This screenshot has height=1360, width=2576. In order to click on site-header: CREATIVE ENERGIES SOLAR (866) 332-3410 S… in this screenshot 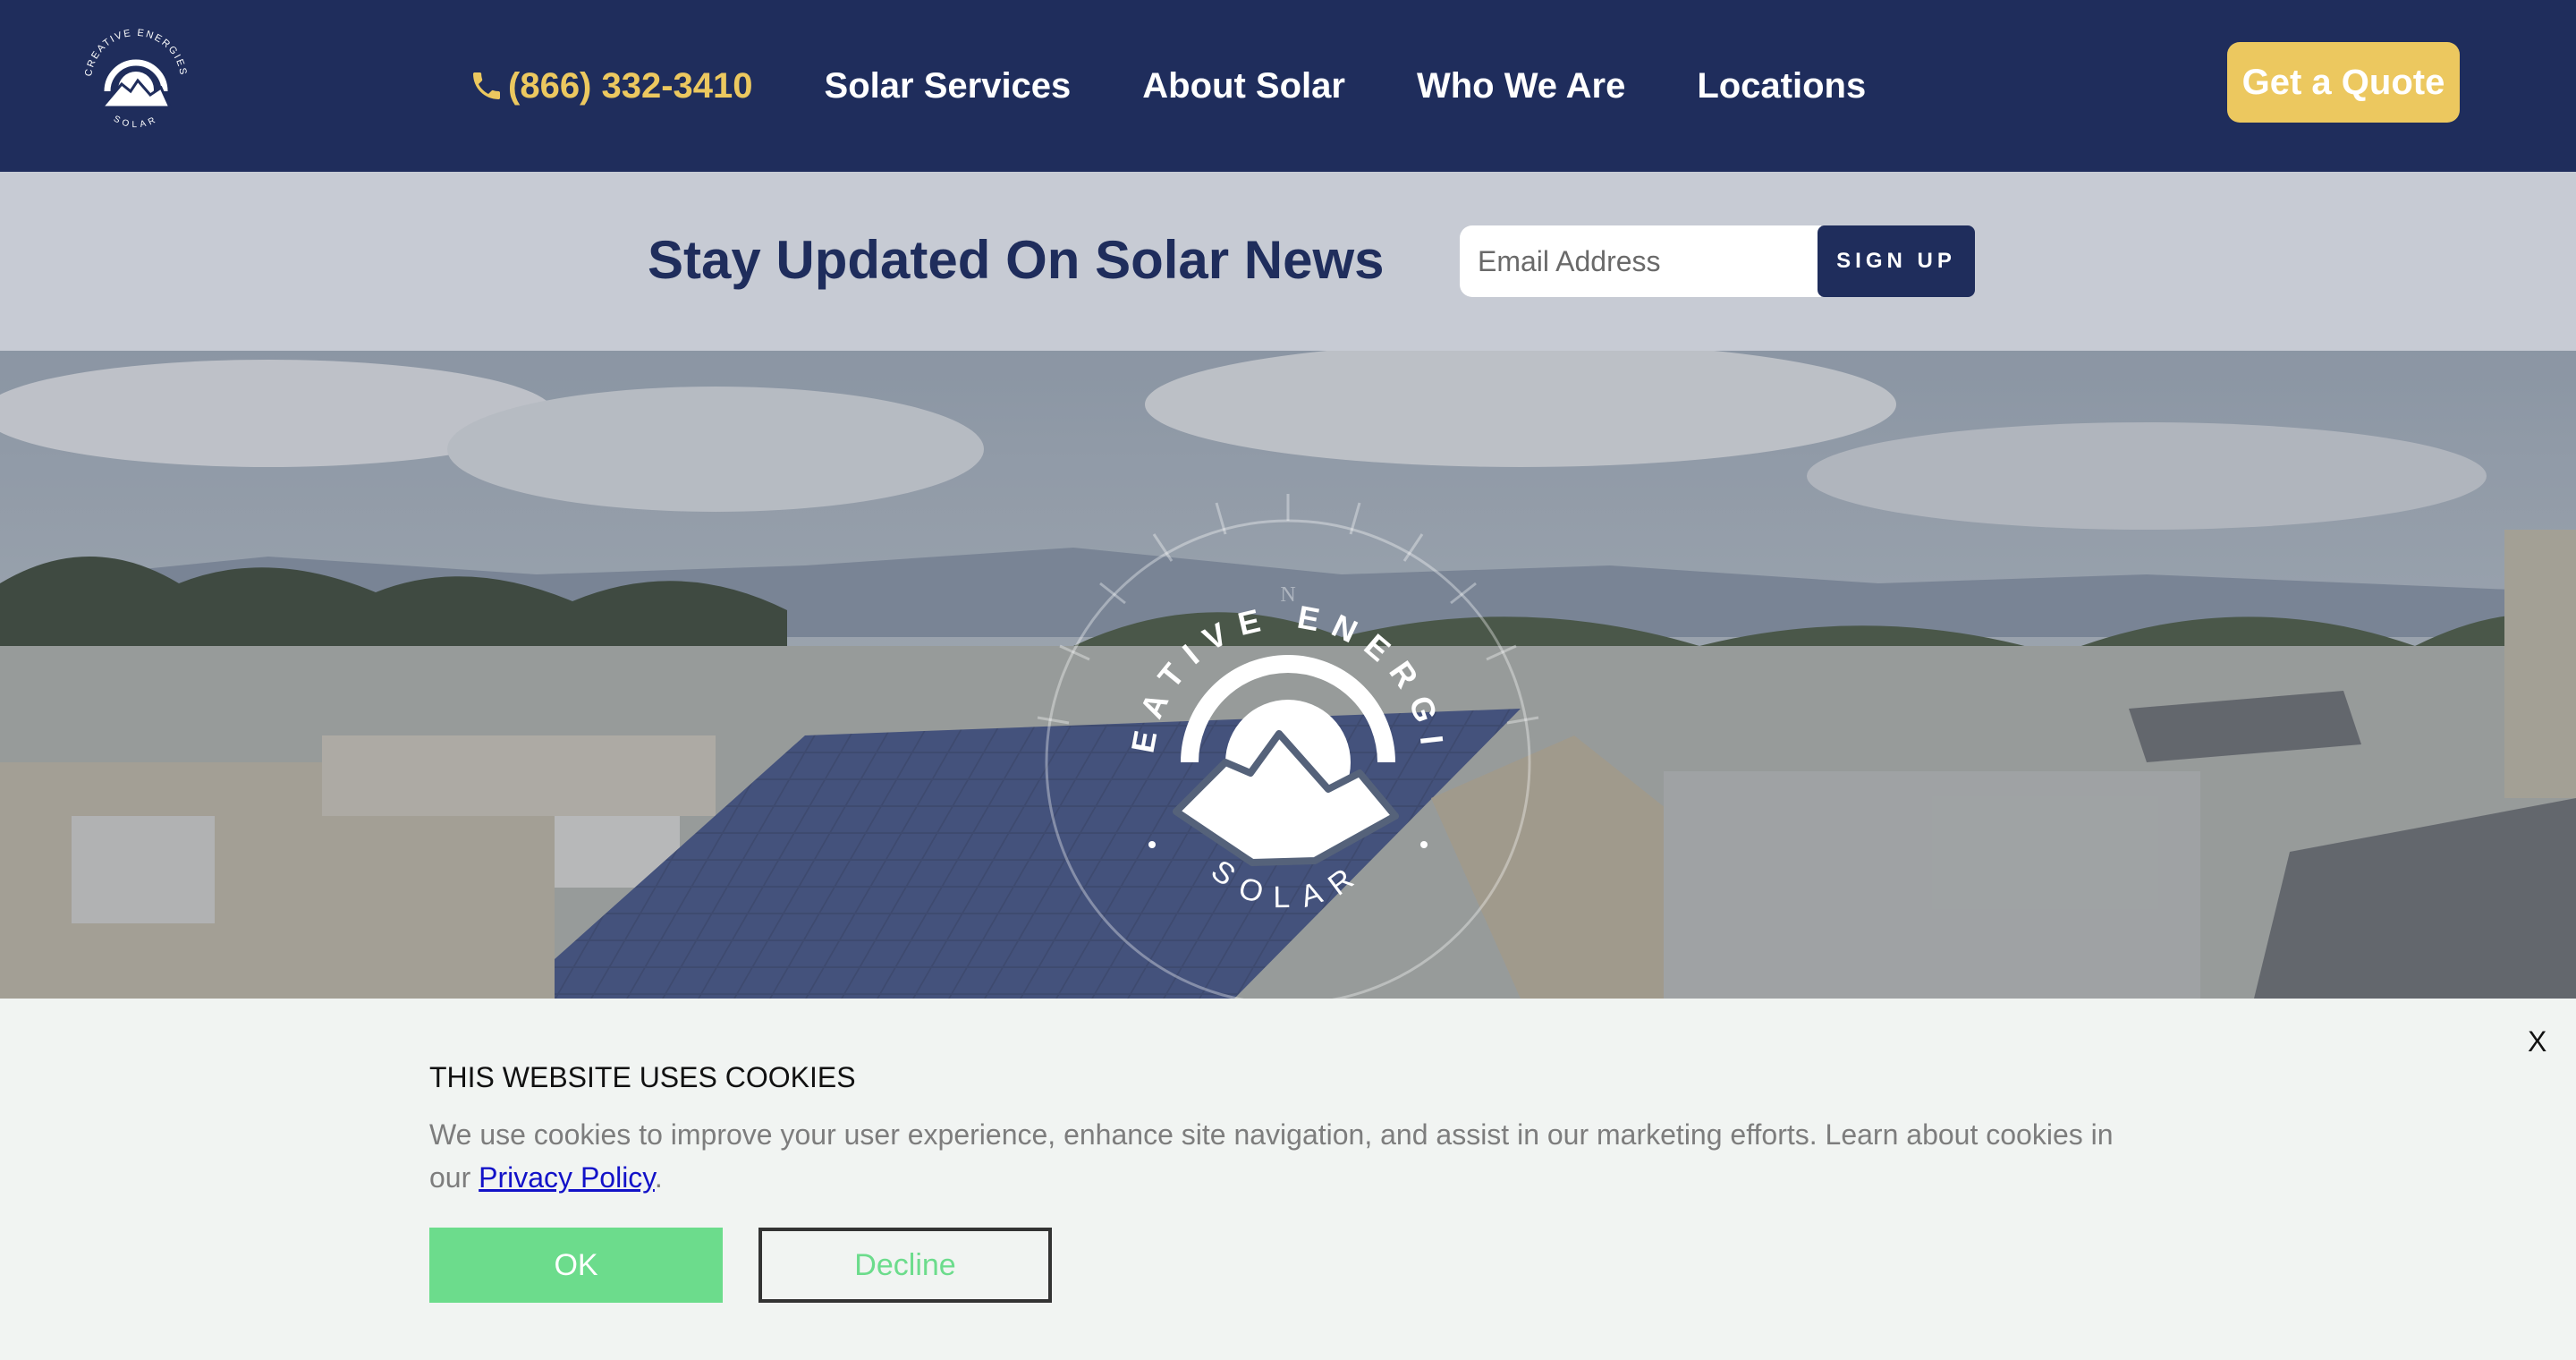, I will do `click(1288, 86)`.